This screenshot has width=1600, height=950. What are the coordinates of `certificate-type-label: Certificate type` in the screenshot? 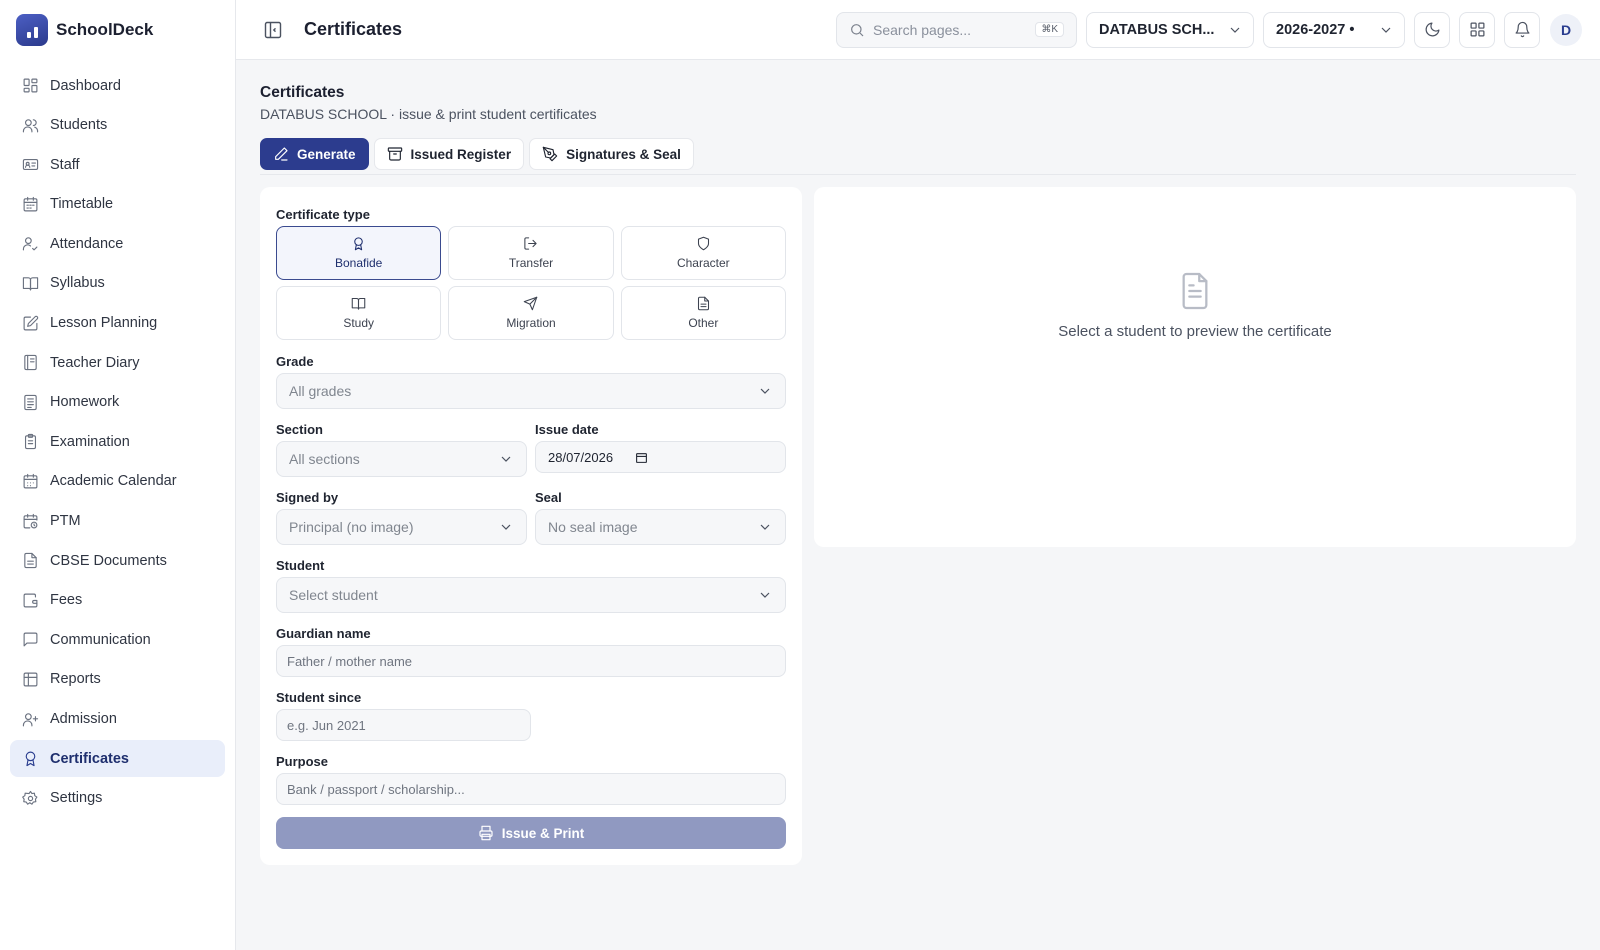 It's located at (323, 214).